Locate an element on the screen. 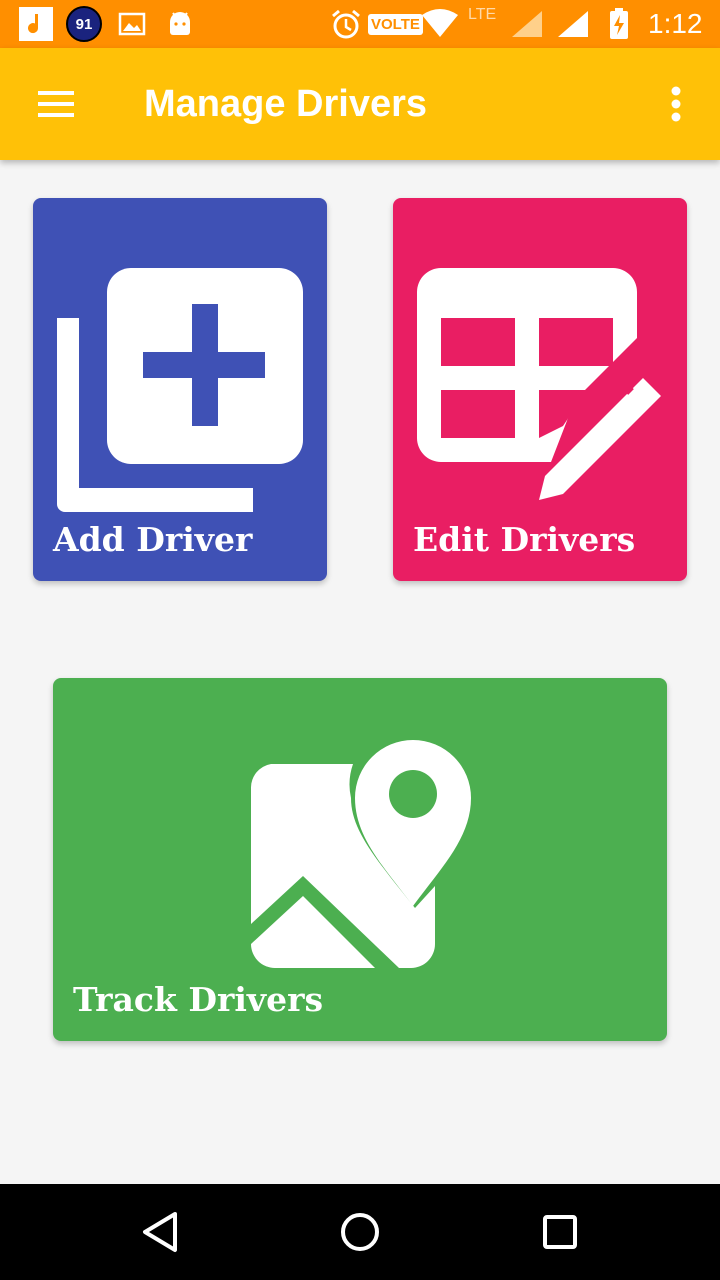  status-time: 1:12 is located at coordinates (675, 23).